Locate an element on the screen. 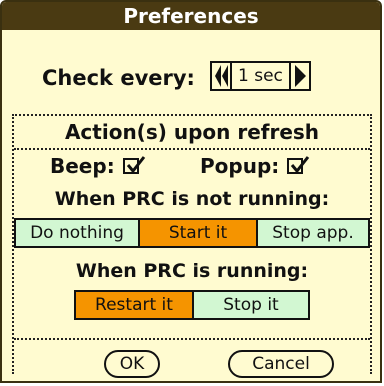 The width and height of the screenshot is (384, 386). popup-label: Popup: is located at coordinates (240, 166).